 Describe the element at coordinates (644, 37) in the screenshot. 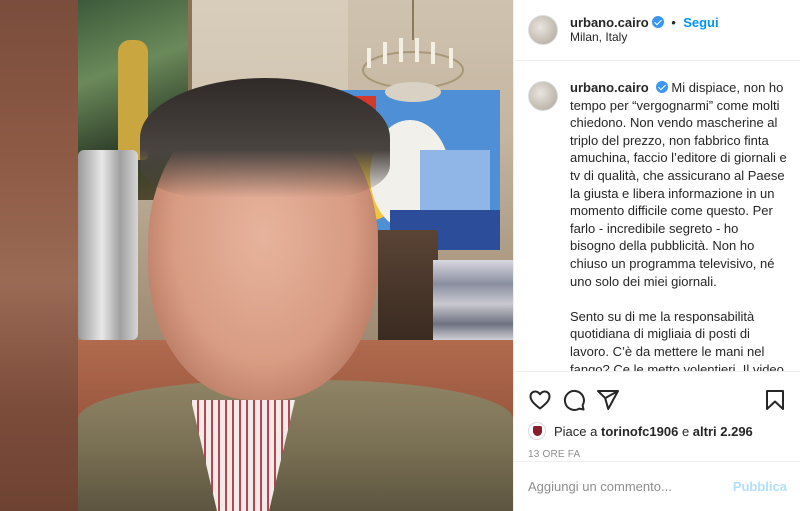

I see `location-link: Milan, Italy` at that location.